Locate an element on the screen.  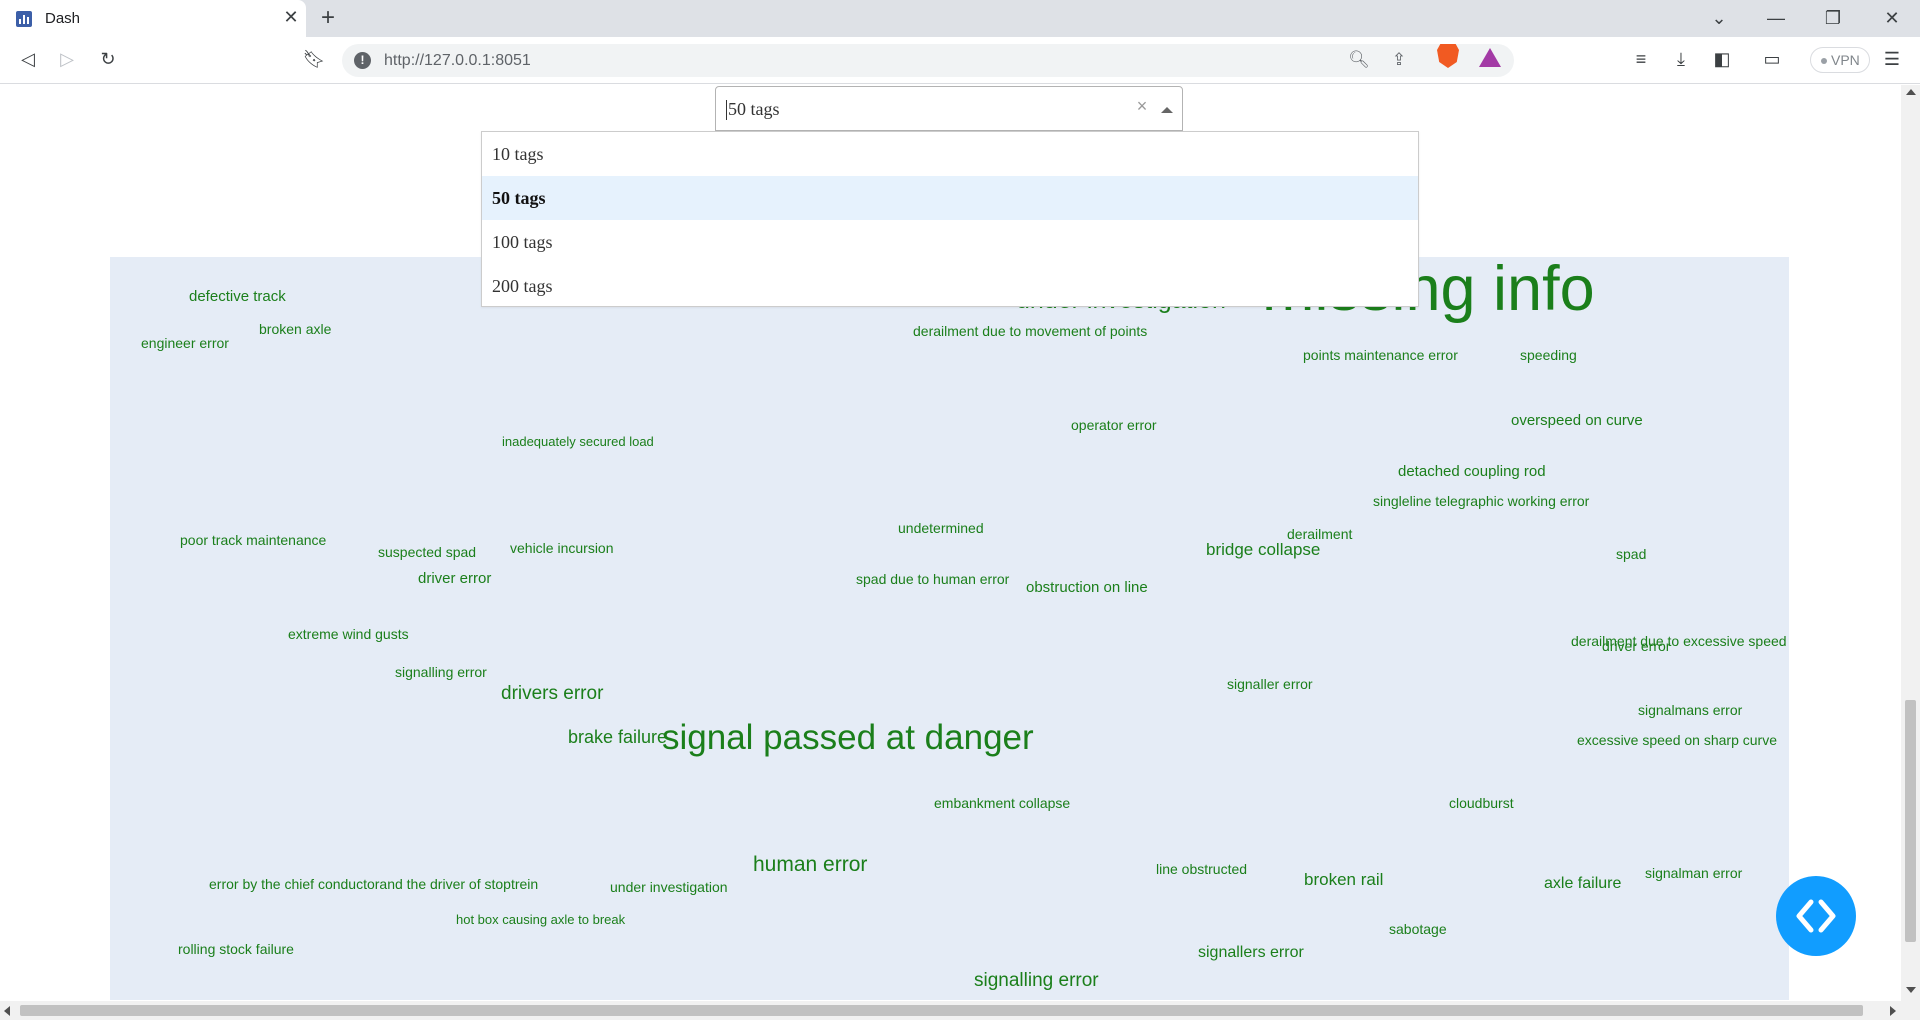
site-info-icon: ! is located at coordinates (362, 60).